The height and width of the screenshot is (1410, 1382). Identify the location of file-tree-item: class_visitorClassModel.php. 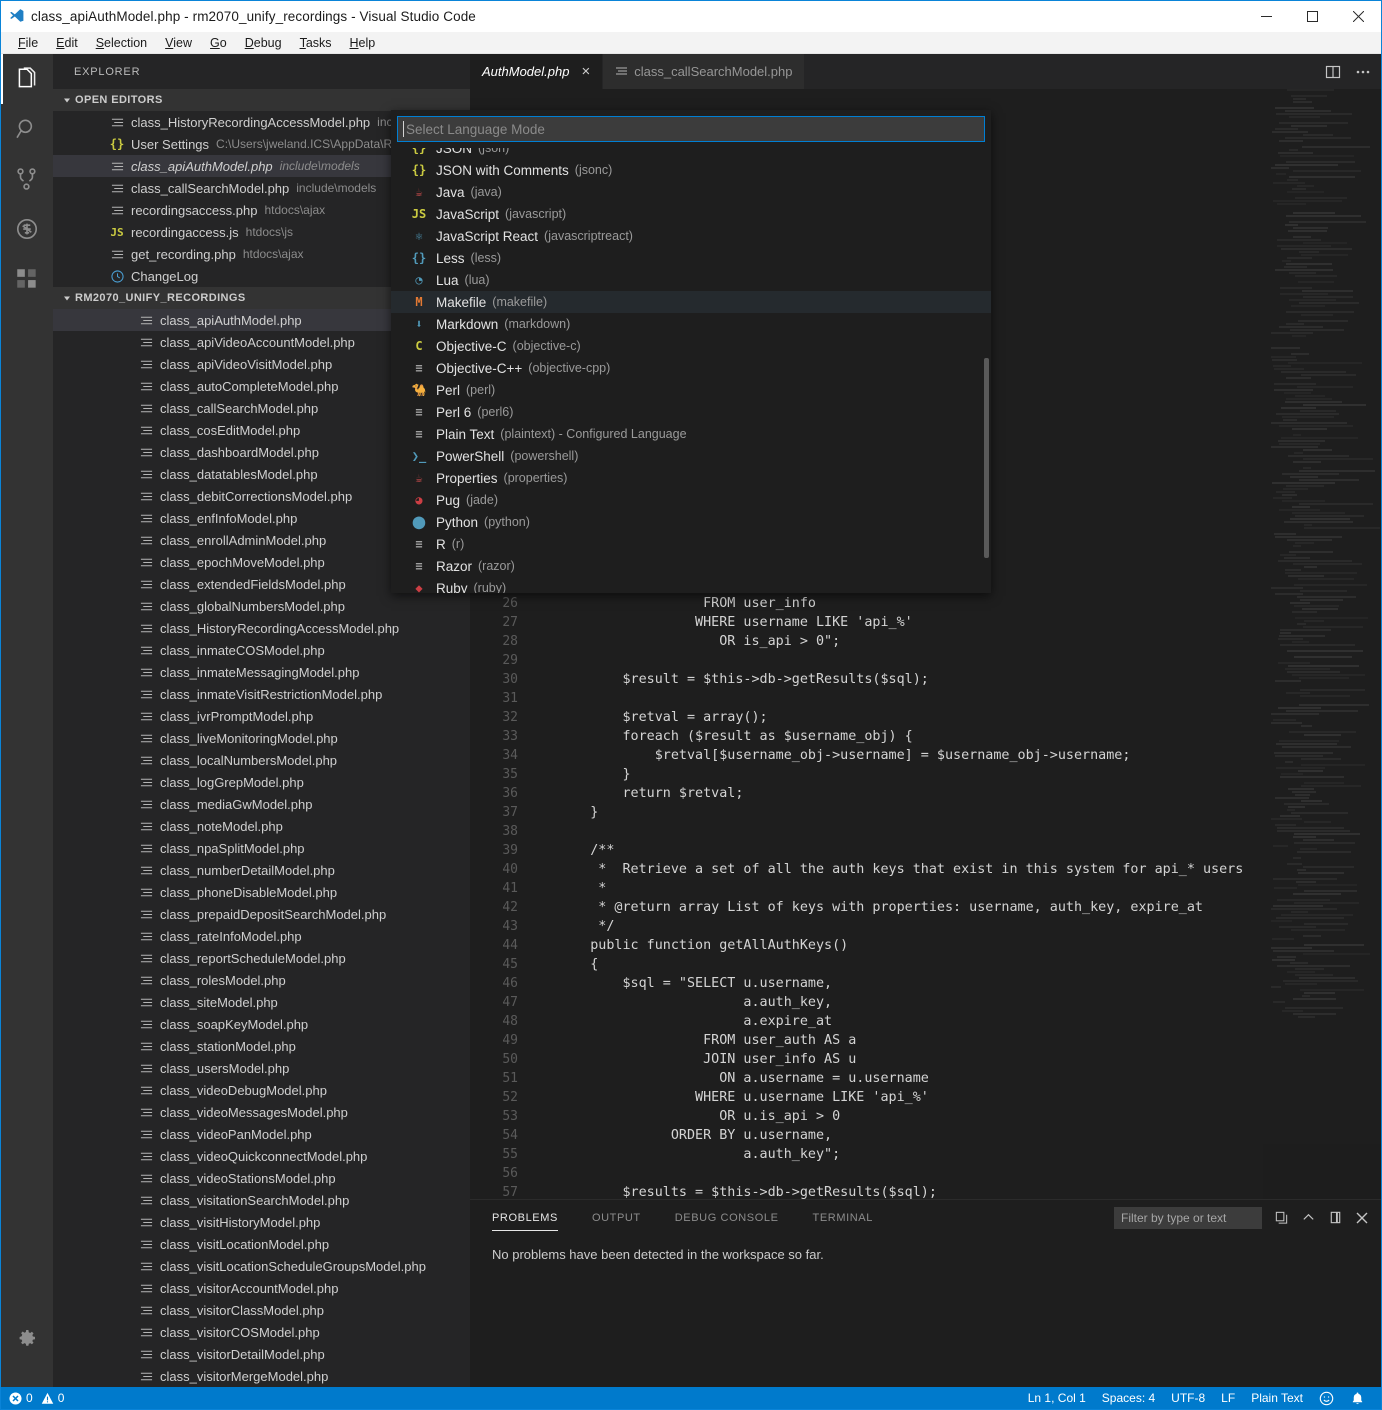
(261, 1310).